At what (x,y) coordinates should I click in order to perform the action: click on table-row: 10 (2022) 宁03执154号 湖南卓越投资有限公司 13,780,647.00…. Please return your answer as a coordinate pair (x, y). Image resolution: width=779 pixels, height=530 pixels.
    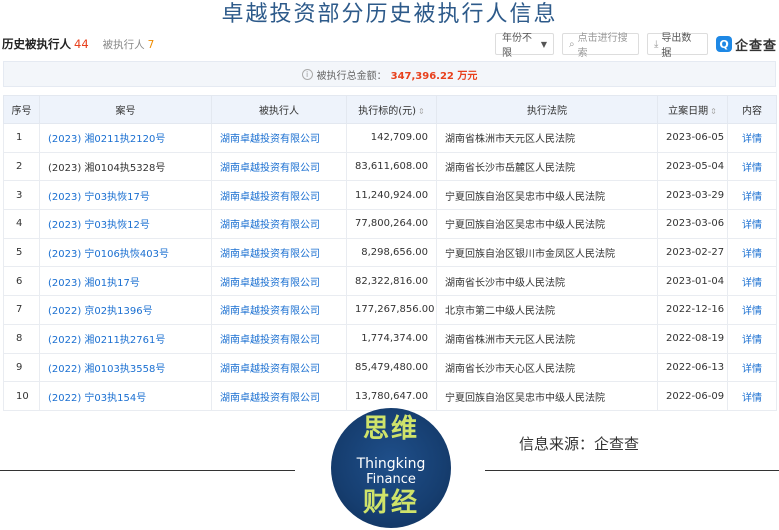
    Looking at the image, I should click on (390, 396).